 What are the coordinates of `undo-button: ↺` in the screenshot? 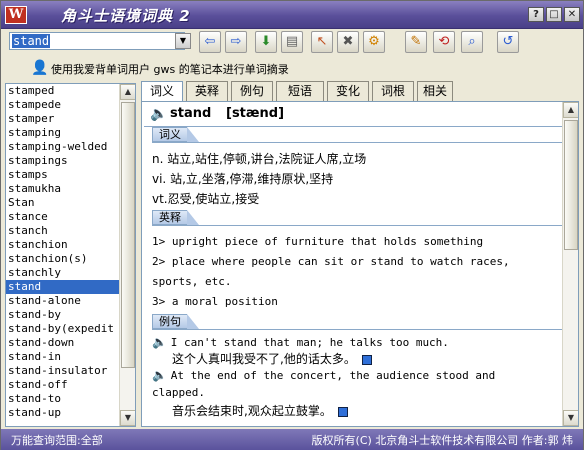 It's located at (508, 42).